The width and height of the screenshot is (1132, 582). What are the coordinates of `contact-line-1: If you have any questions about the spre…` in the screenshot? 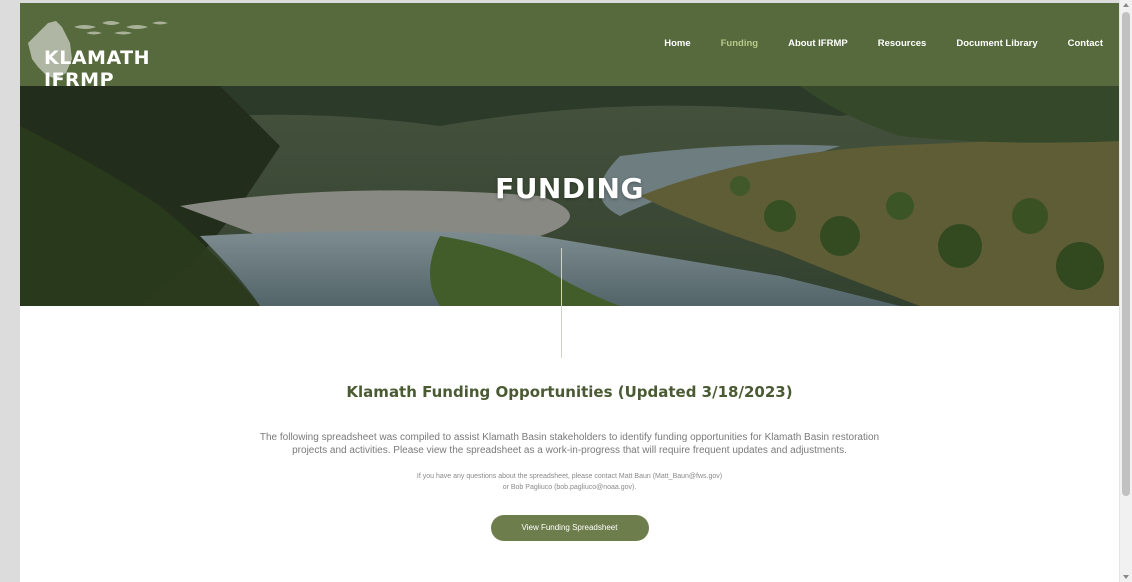 It's located at (569, 476).